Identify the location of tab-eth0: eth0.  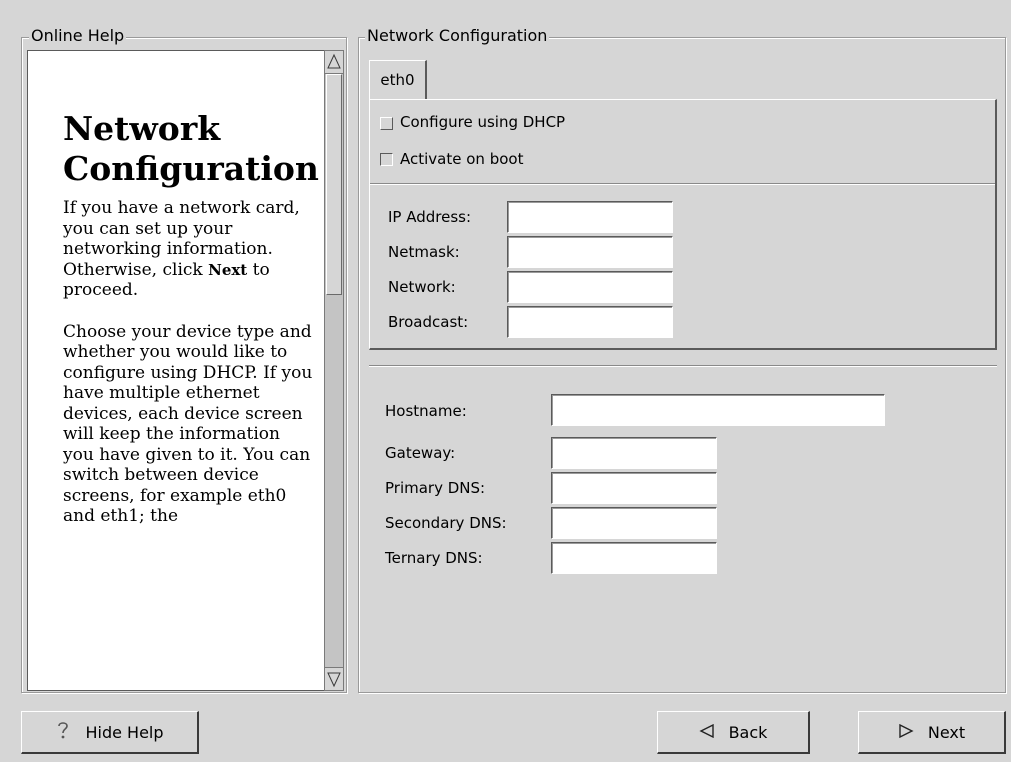
(398, 80).